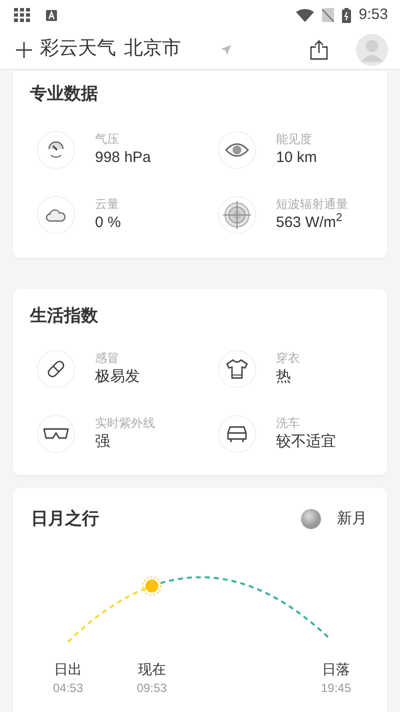 This screenshot has width=400, height=712. Describe the element at coordinates (305, 15) in the screenshot. I see `wifi-icon` at that location.